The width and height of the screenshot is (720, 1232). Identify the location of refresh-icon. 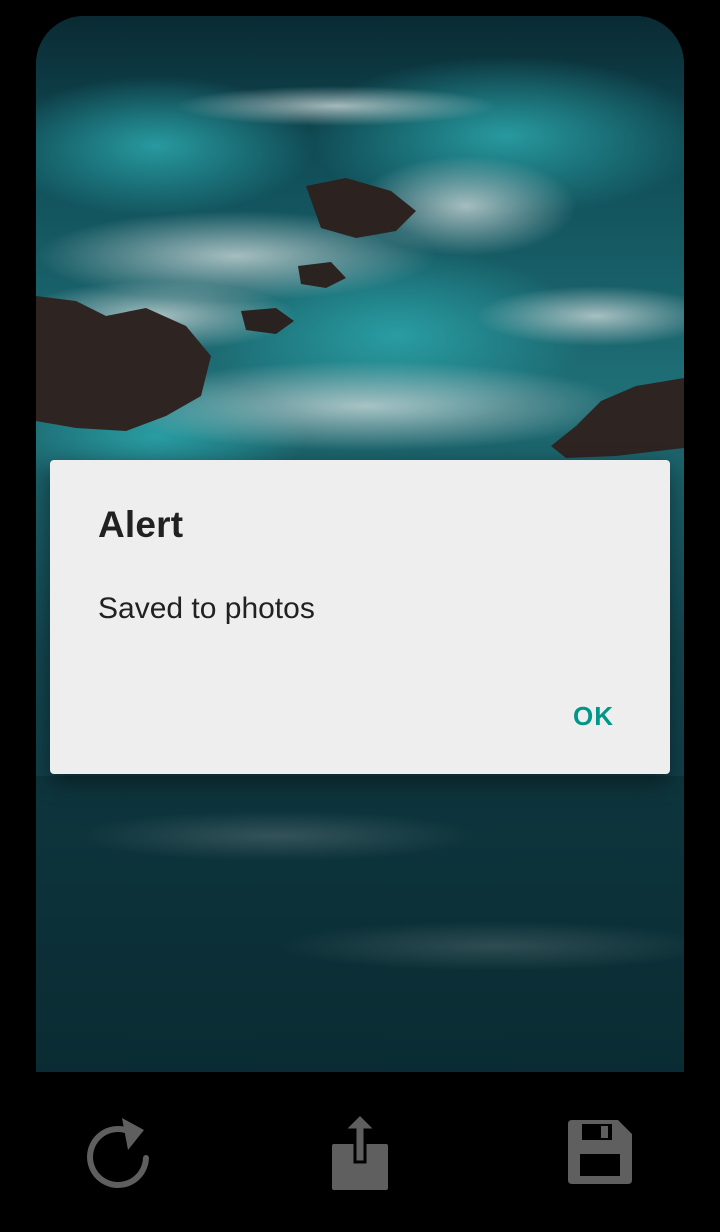
(118, 1153).